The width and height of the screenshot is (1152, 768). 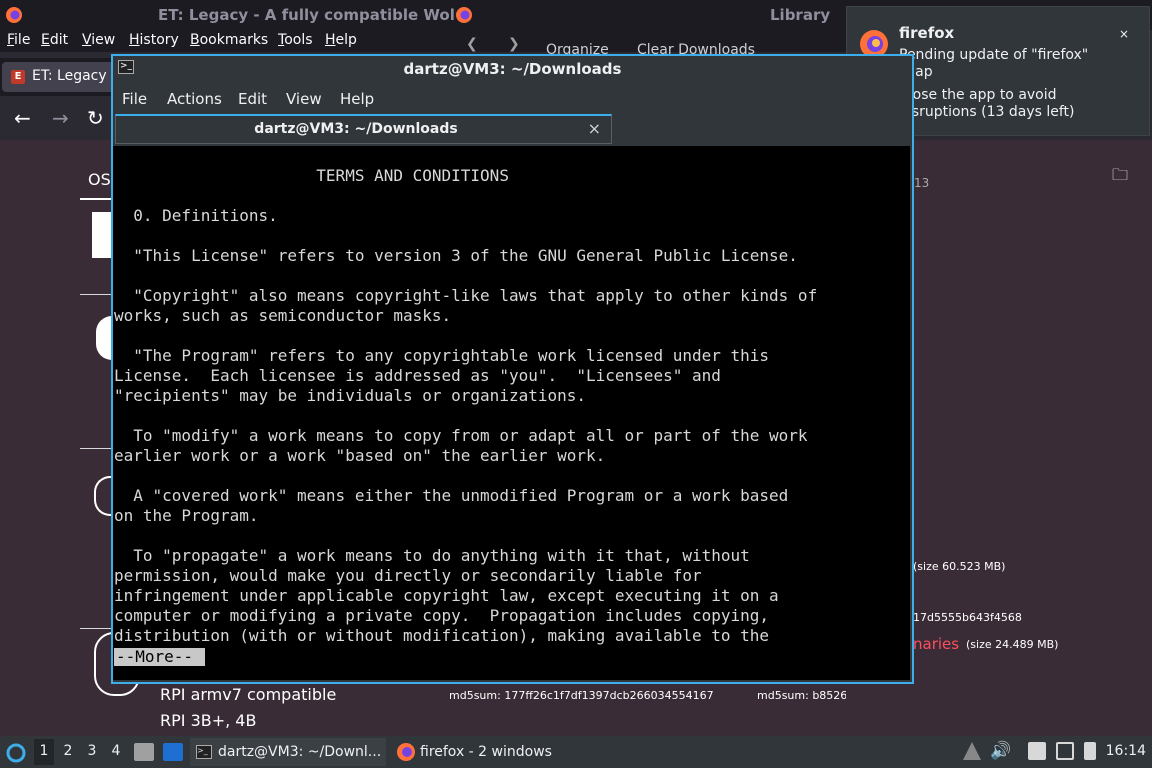 What do you see at coordinates (1000, 751) in the screenshot?
I see `volume-icon: 🔊` at bounding box center [1000, 751].